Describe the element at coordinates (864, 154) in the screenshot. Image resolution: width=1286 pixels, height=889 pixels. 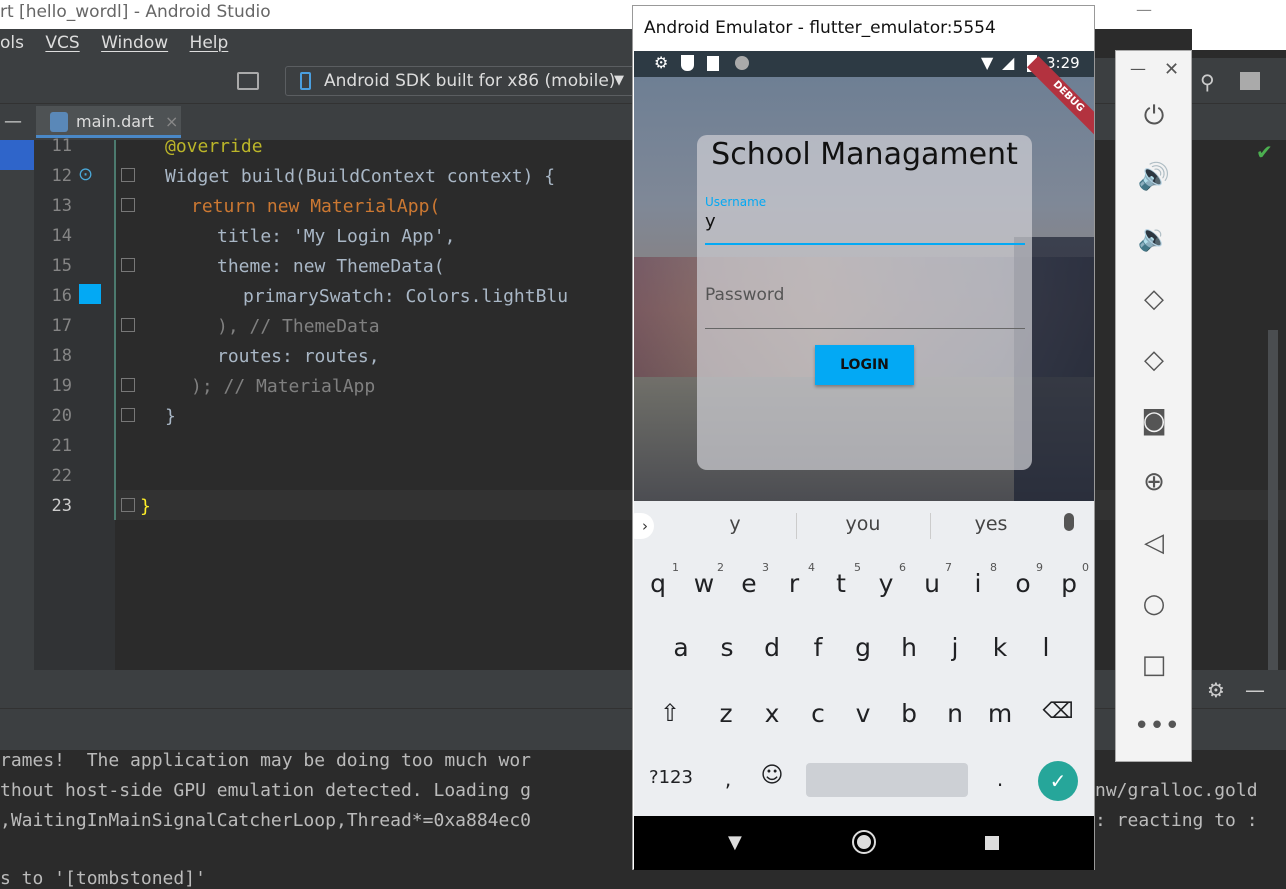
I see `app-heading: School Managament` at that location.